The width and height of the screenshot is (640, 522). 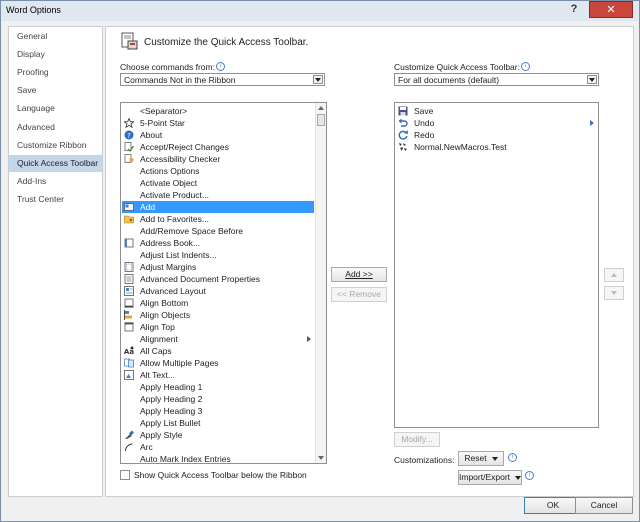 What do you see at coordinates (424, 111) in the screenshot?
I see `qat-item-label: Save` at bounding box center [424, 111].